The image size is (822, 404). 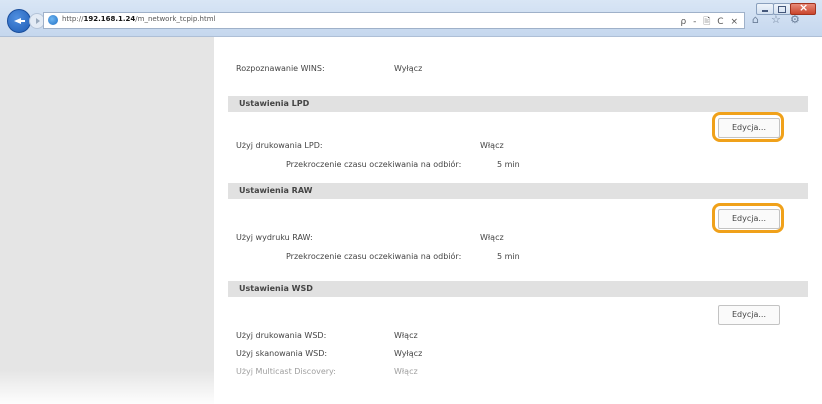 What do you see at coordinates (710, 22) in the screenshot?
I see `address-controls: ρ - 🖹 C ×` at bounding box center [710, 22].